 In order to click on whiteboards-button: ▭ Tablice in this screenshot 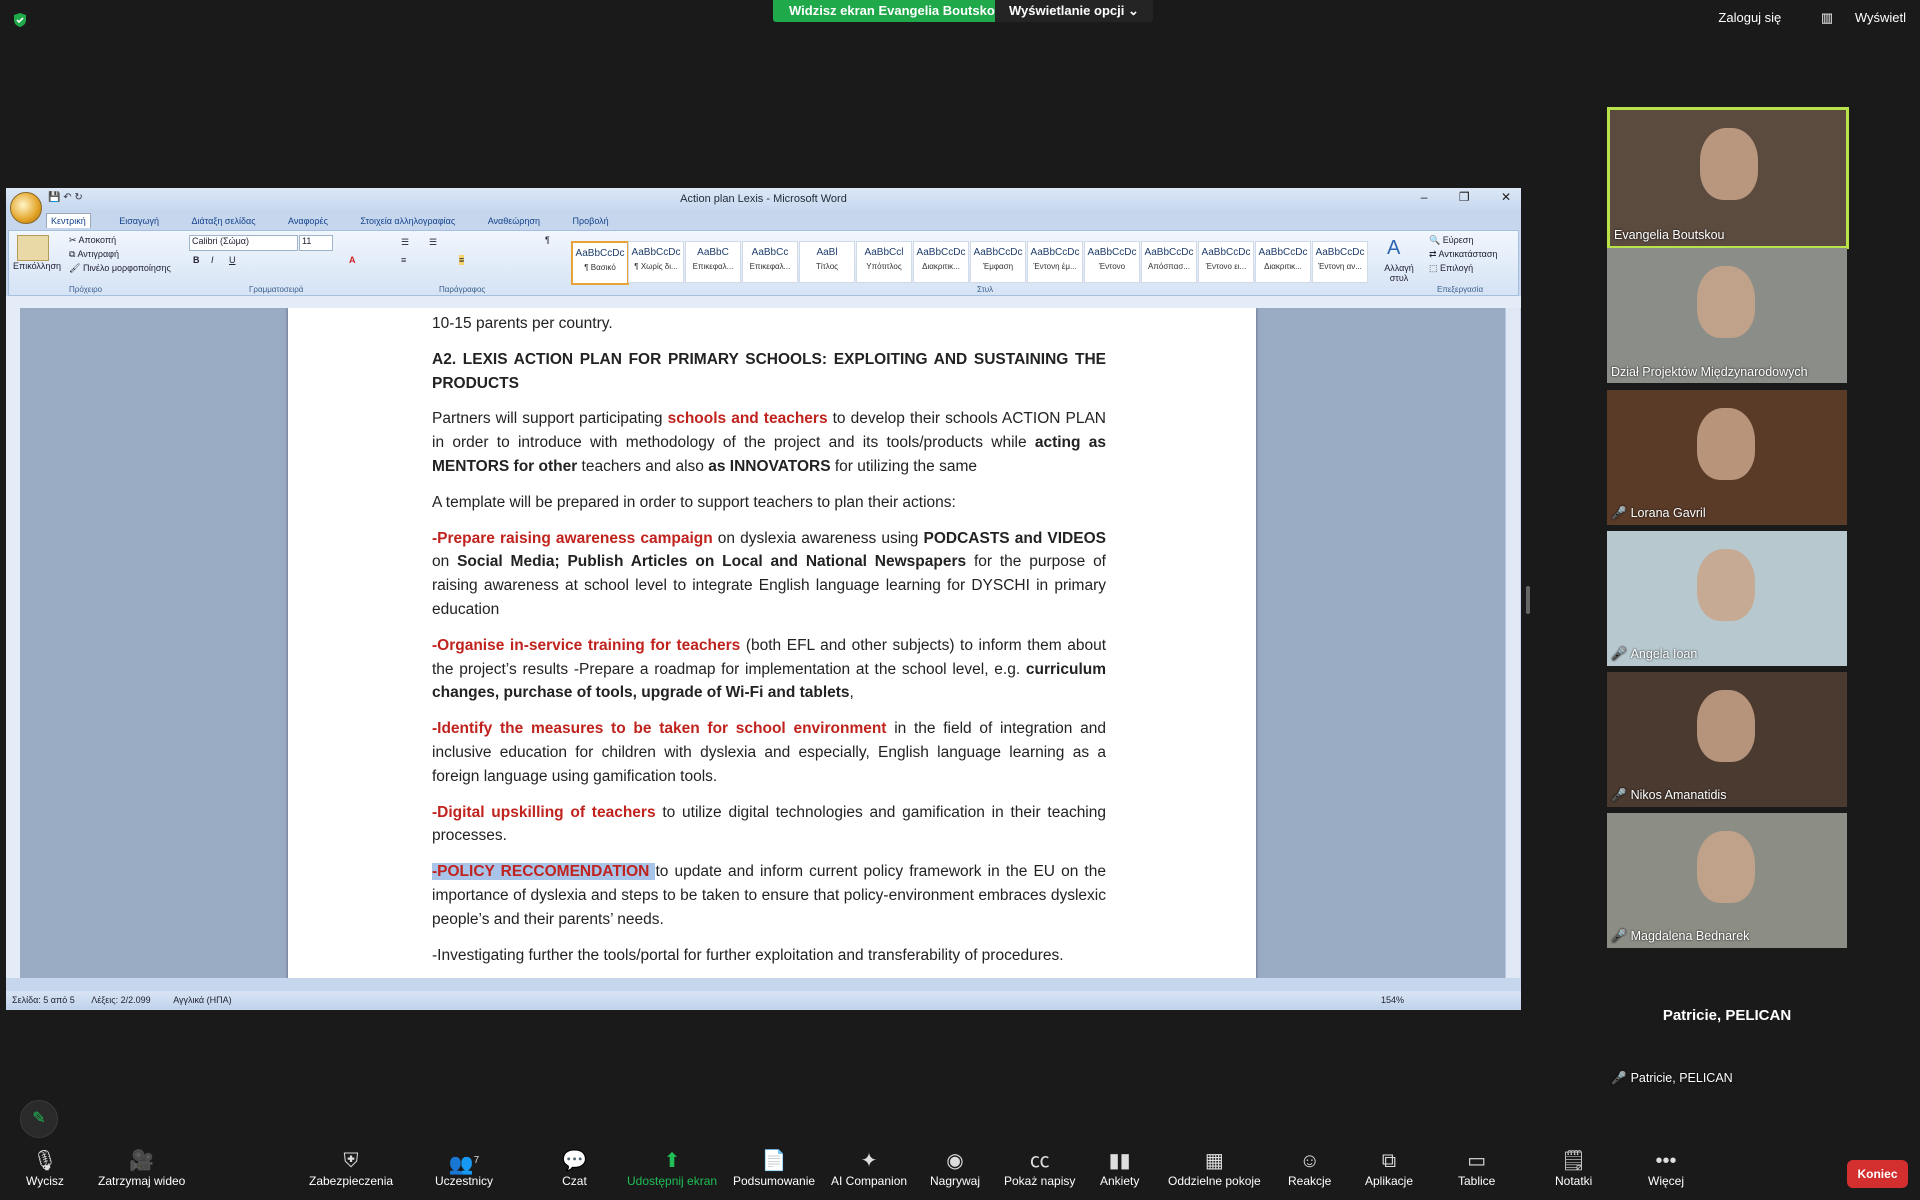, I will do `click(1476, 1168)`.